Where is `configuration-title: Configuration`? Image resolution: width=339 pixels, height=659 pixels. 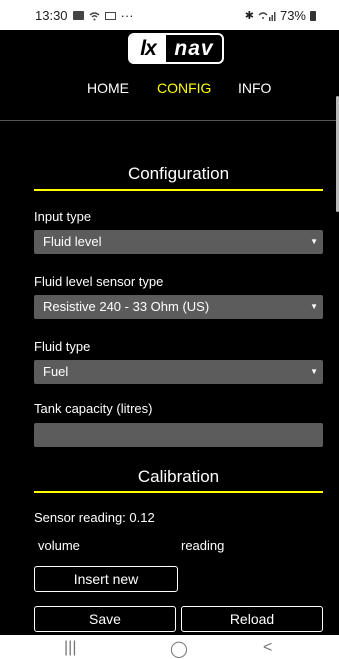 configuration-title: Configuration is located at coordinates (178, 173).